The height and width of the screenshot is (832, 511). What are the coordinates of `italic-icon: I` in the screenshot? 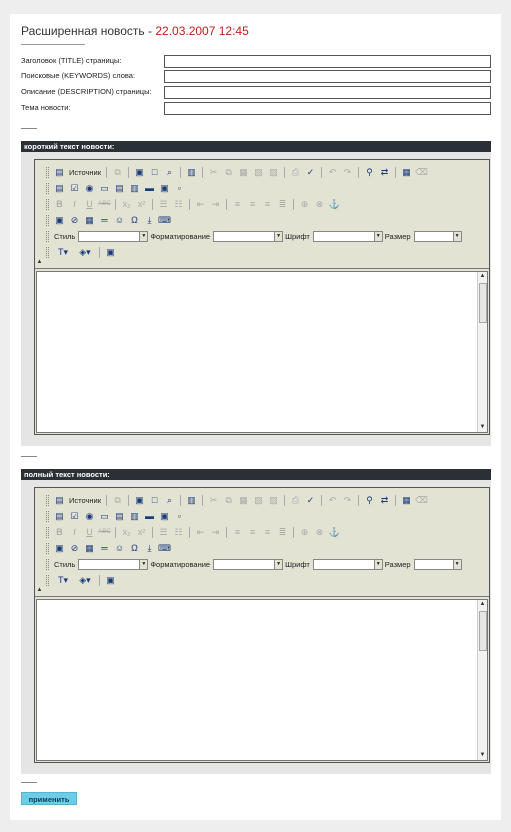 It's located at (74, 532).